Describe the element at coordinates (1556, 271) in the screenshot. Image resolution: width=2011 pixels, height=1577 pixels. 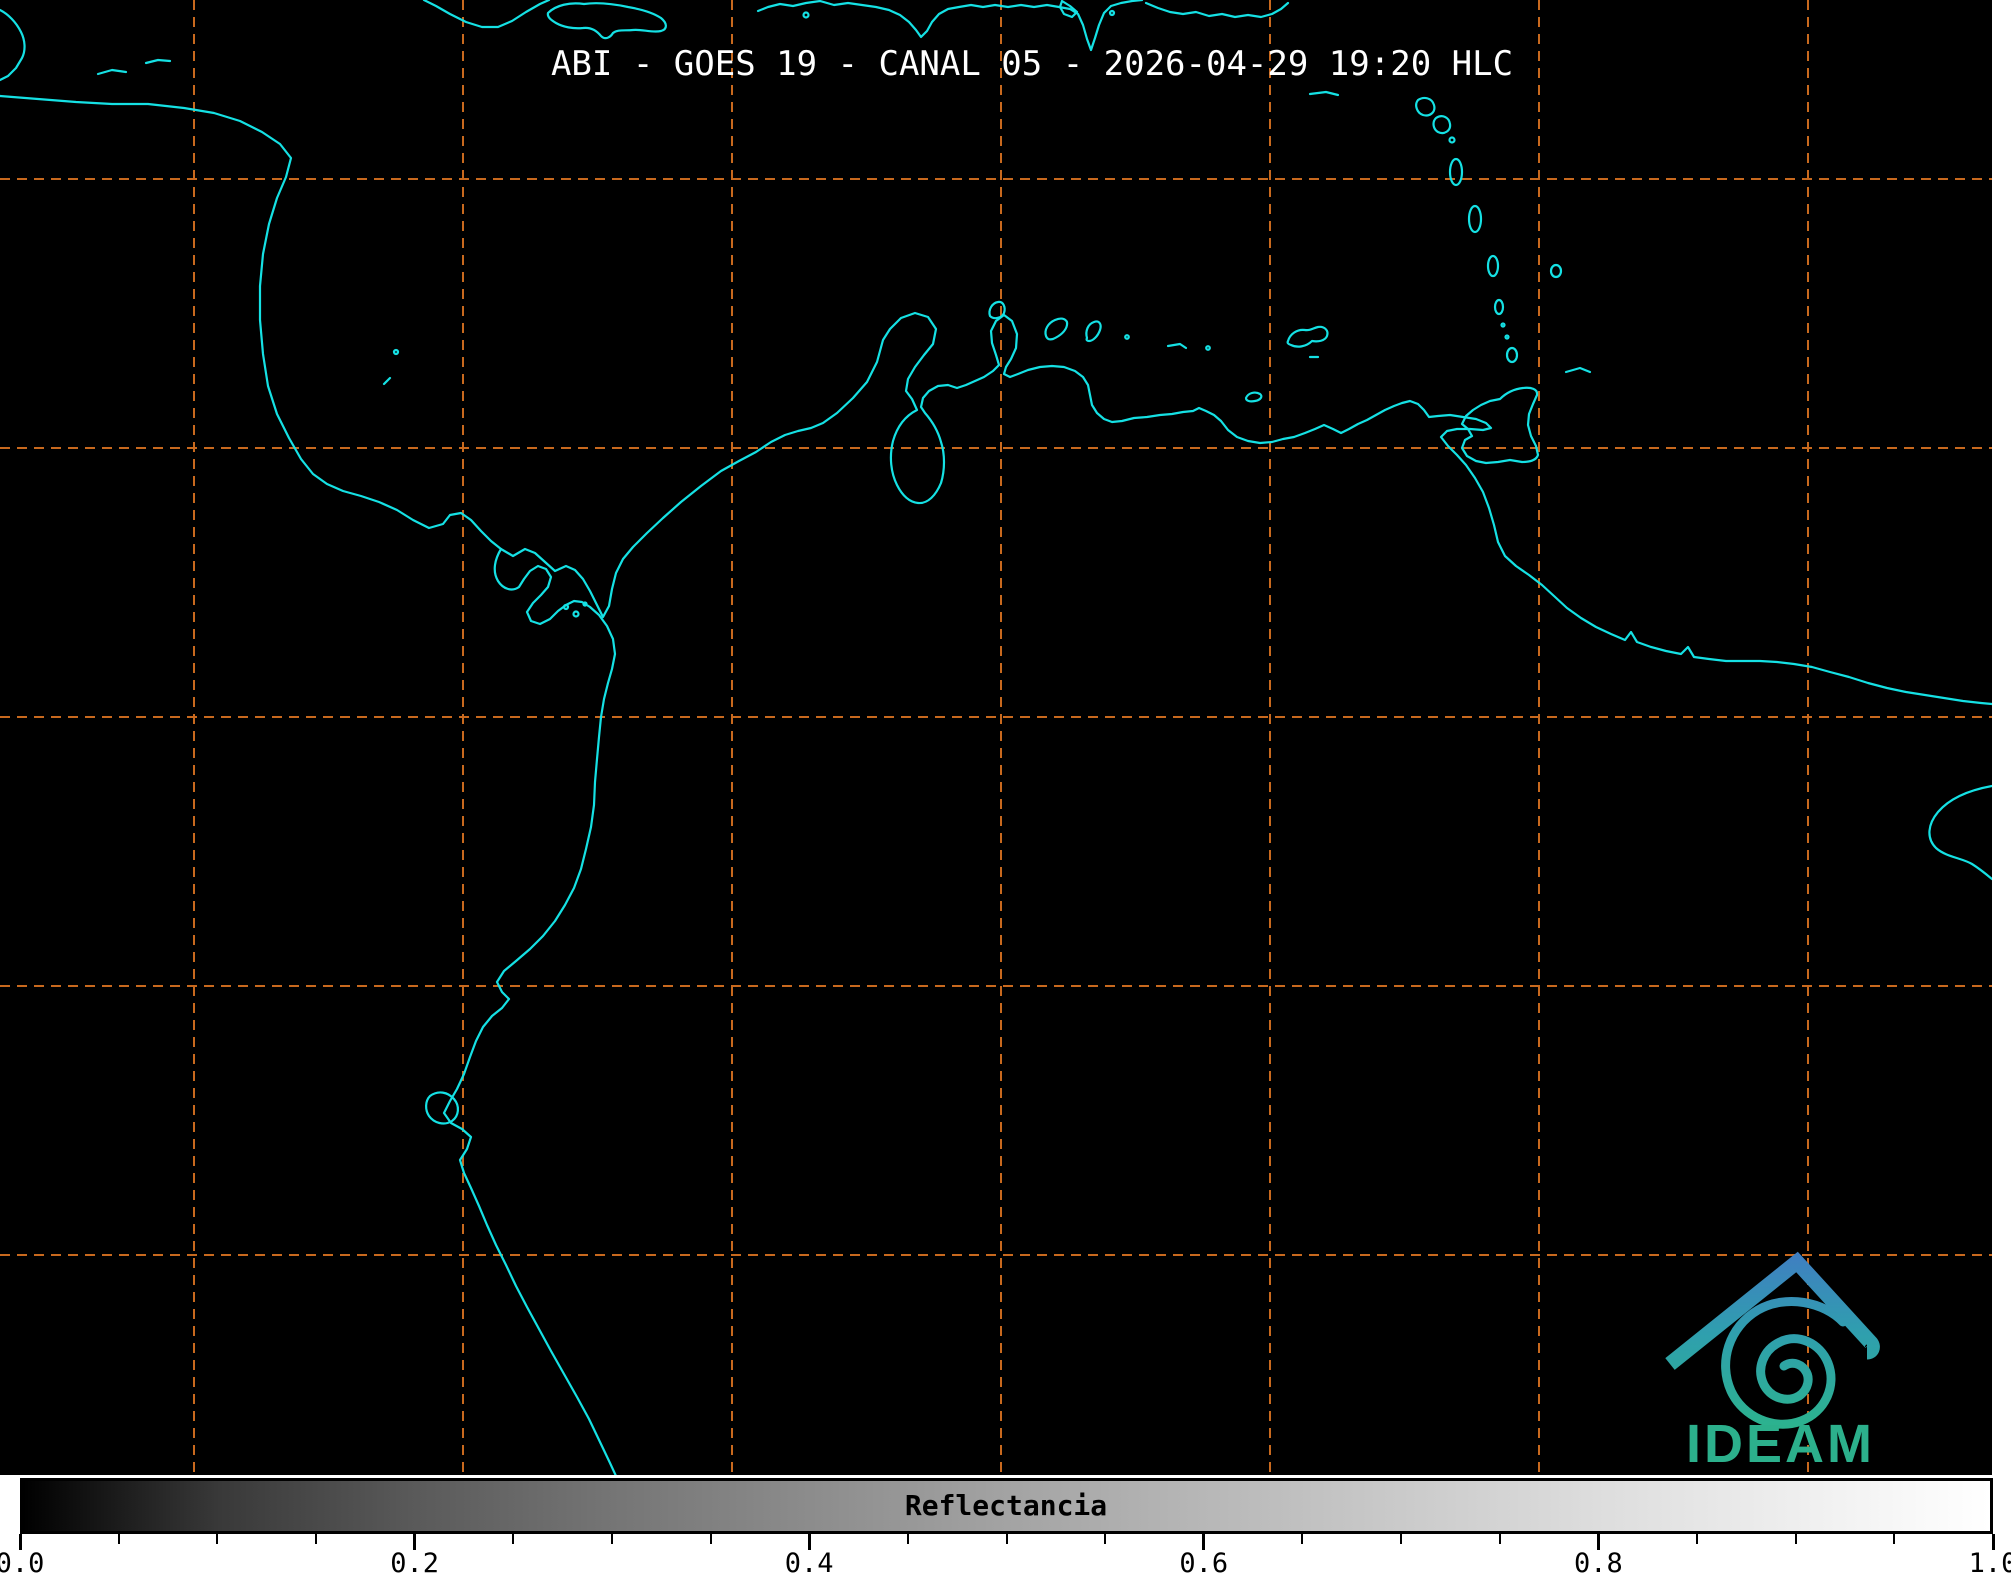
I see `island-barbados` at that location.